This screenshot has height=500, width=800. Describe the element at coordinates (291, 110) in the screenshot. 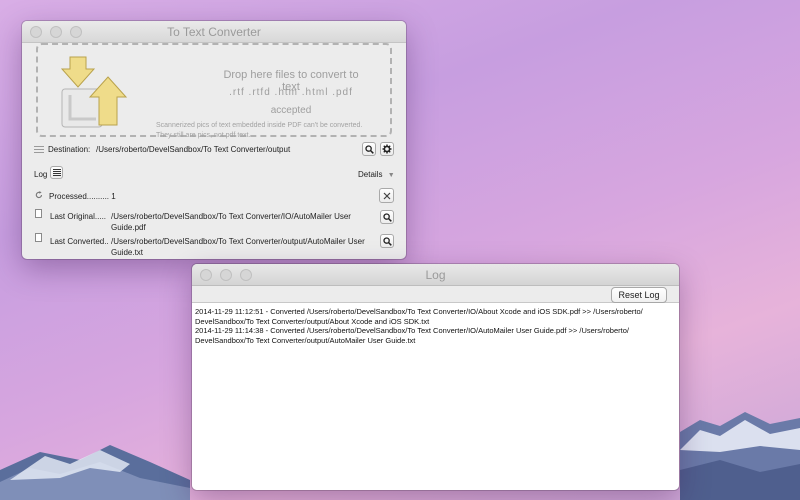

I see `drop-accepted: accepted` at that location.